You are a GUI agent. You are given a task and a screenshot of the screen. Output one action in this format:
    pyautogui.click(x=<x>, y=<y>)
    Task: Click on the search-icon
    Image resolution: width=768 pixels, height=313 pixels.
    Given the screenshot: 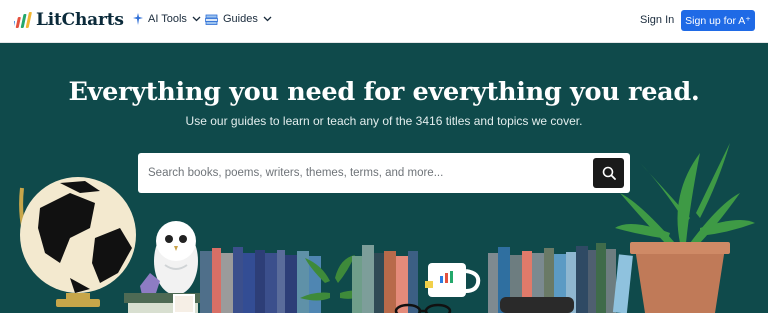 What is the action you would take?
    pyautogui.click(x=609, y=173)
    